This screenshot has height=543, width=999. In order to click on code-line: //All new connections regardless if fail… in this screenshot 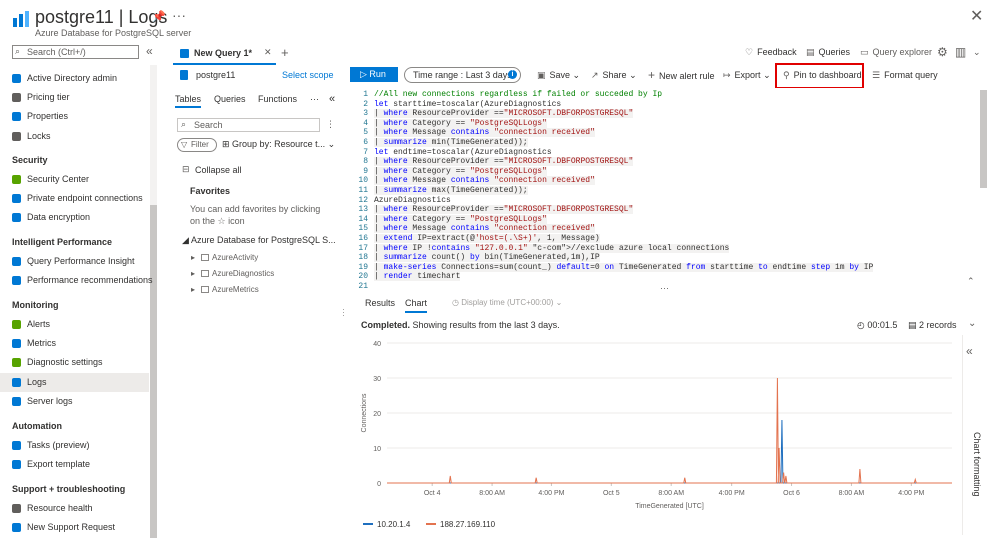, I will do `click(518, 94)`.